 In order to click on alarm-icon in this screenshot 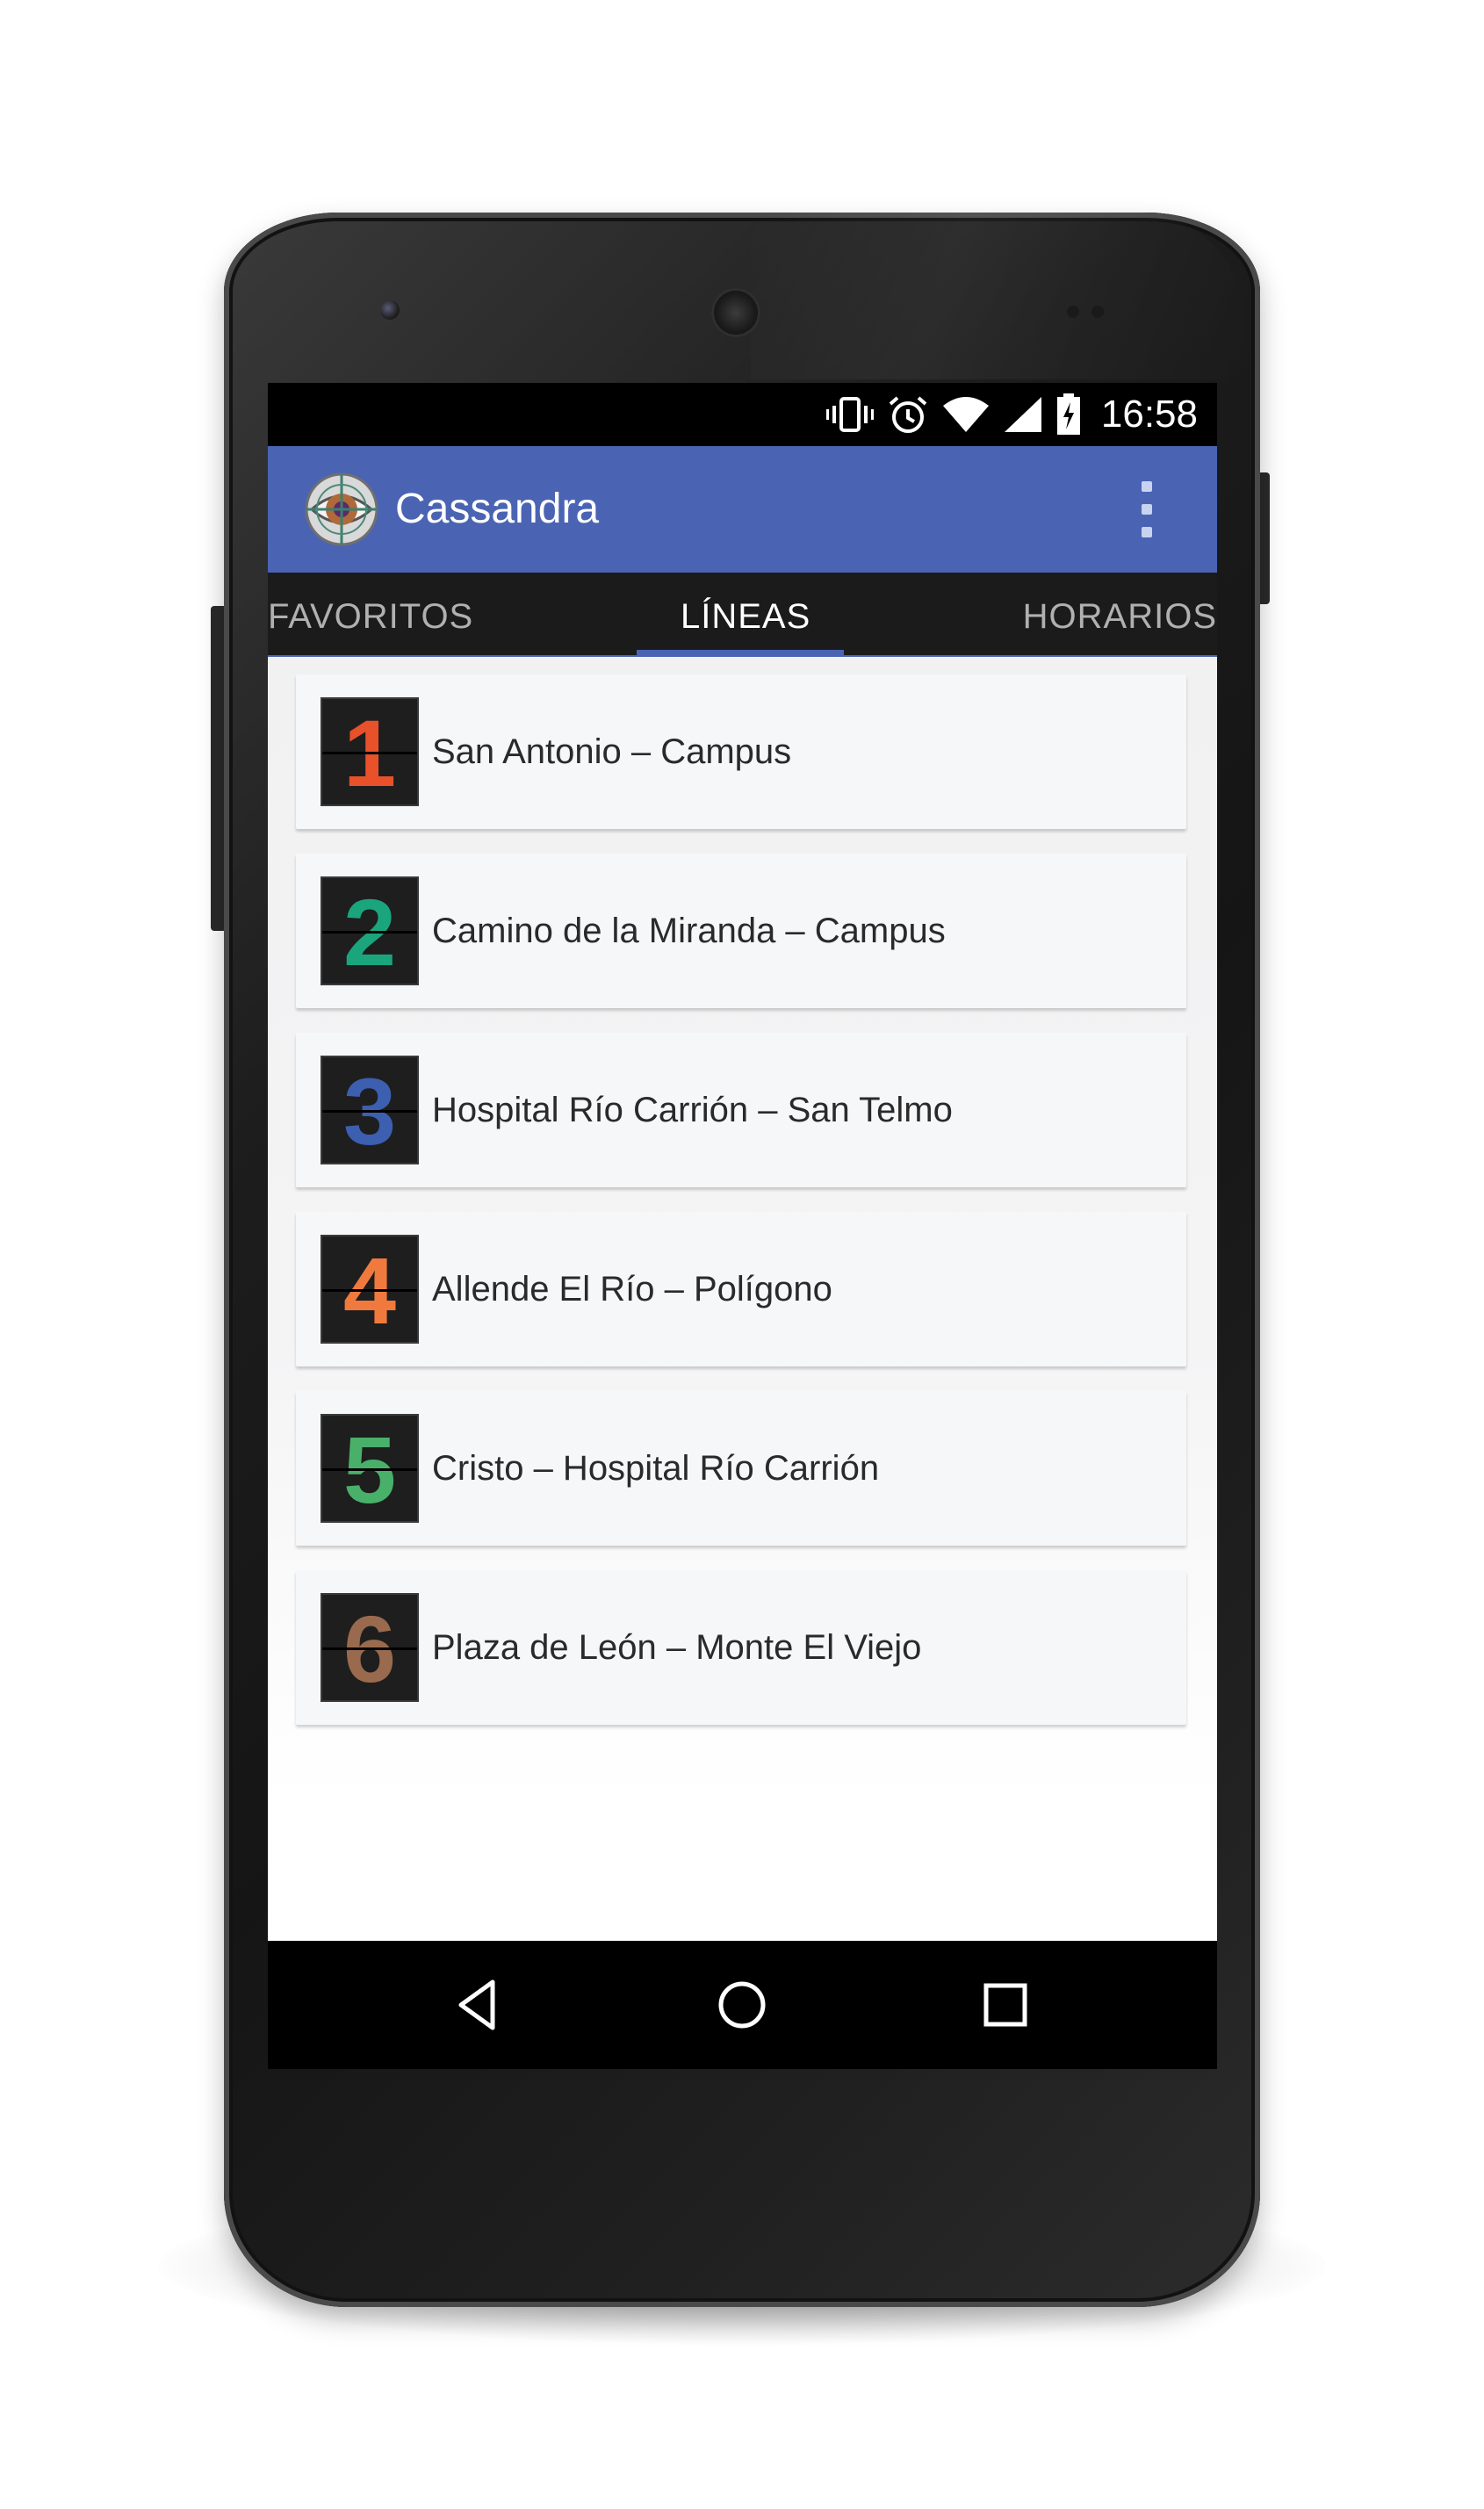, I will do `click(908, 414)`.